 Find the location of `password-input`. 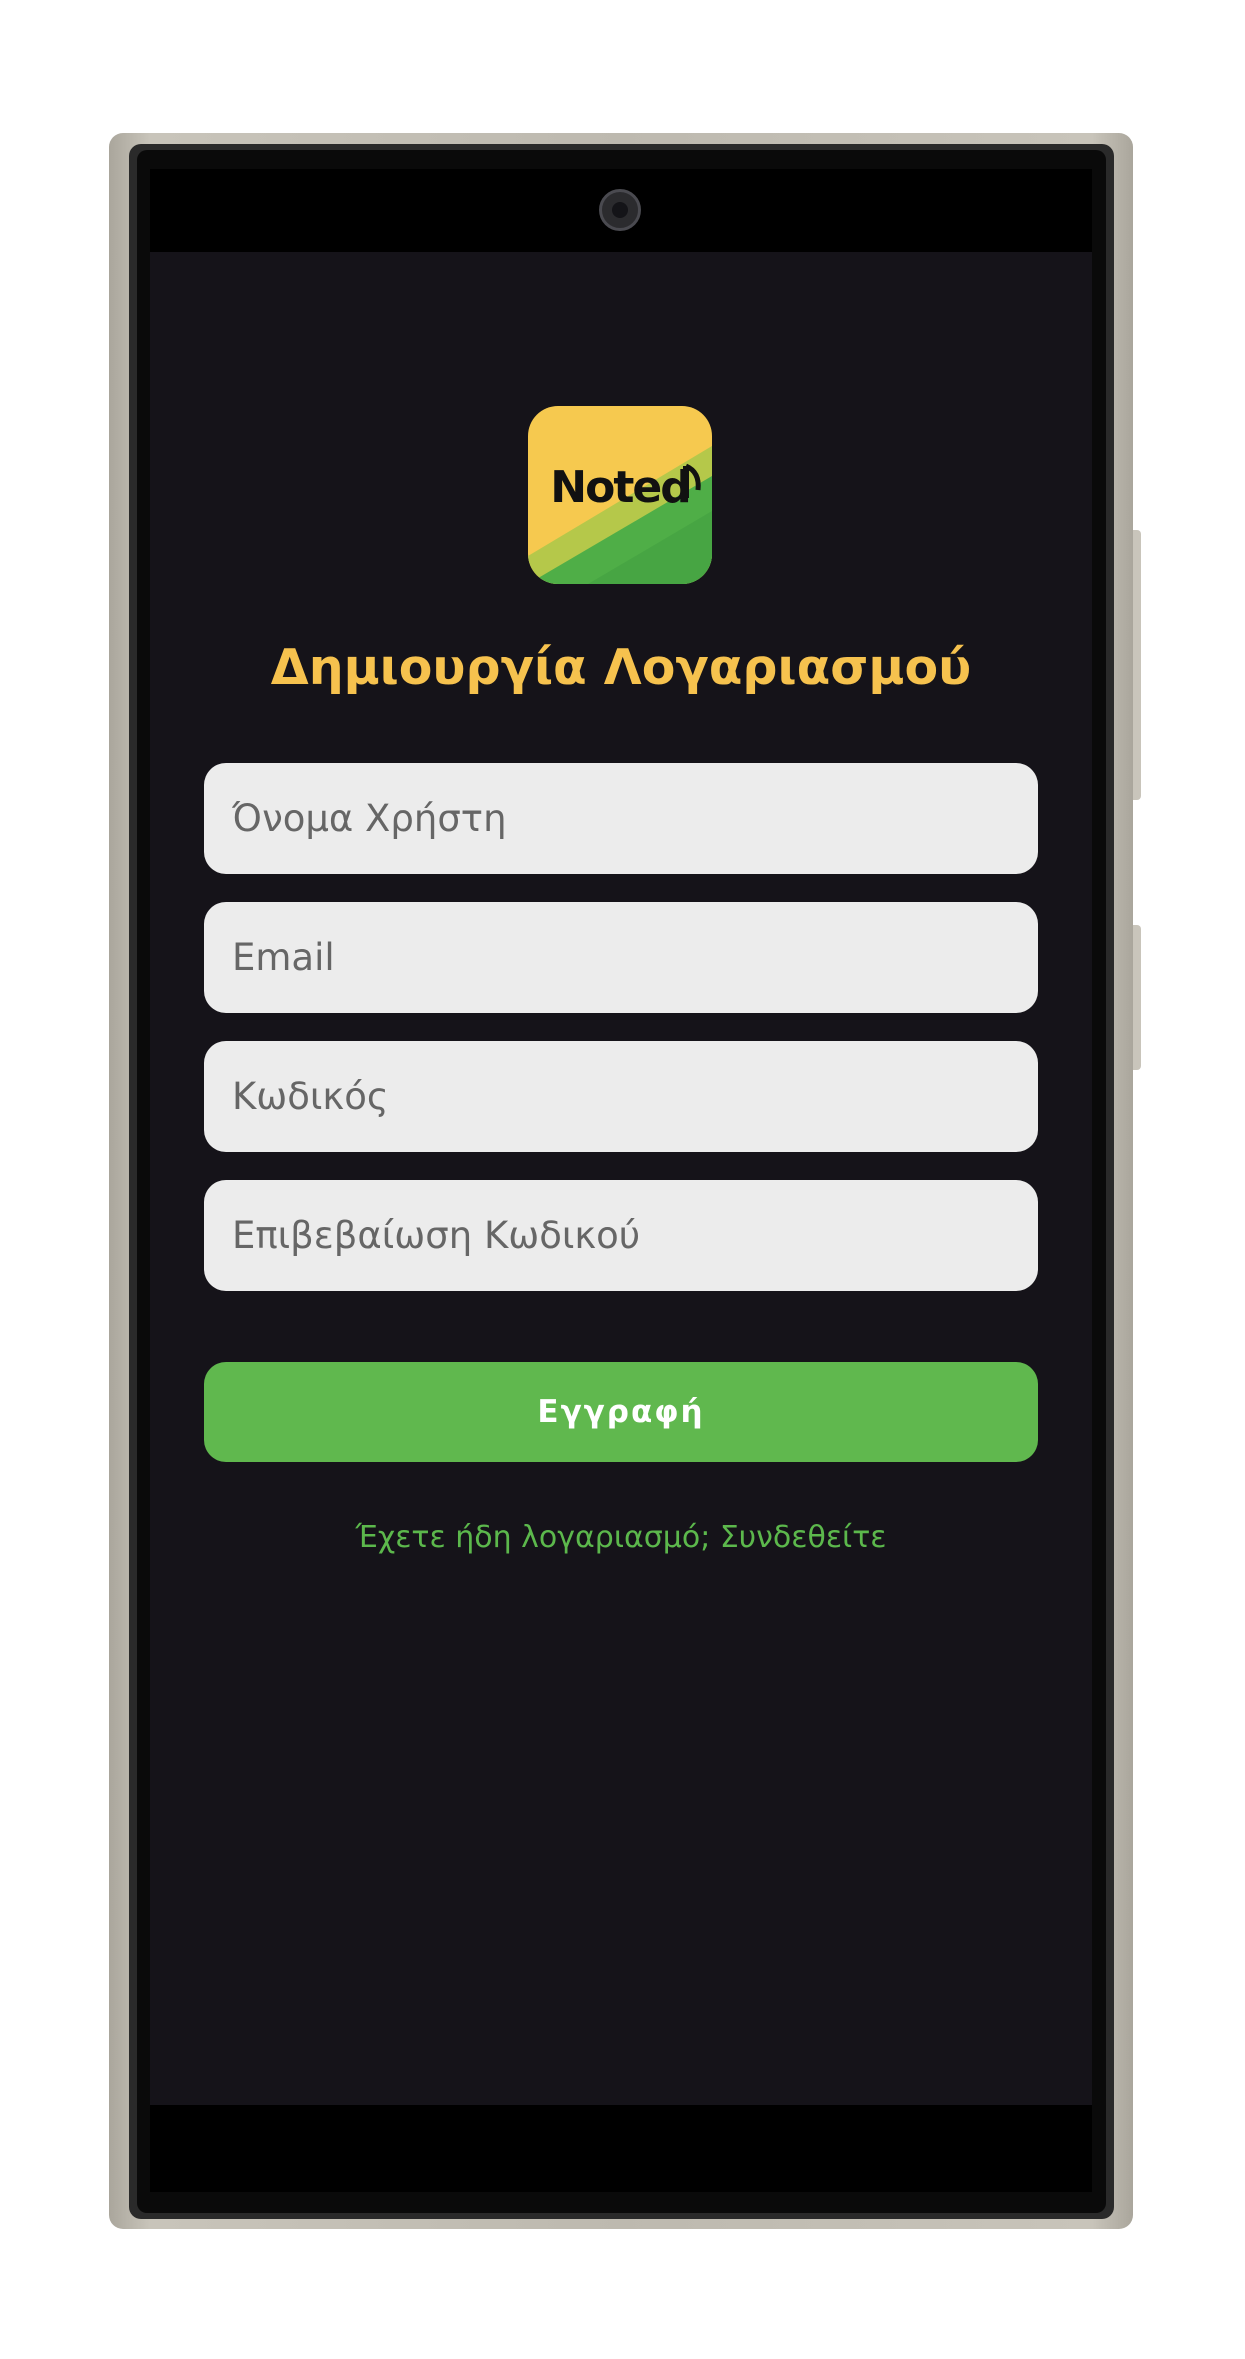

password-input is located at coordinates (621, 1096).